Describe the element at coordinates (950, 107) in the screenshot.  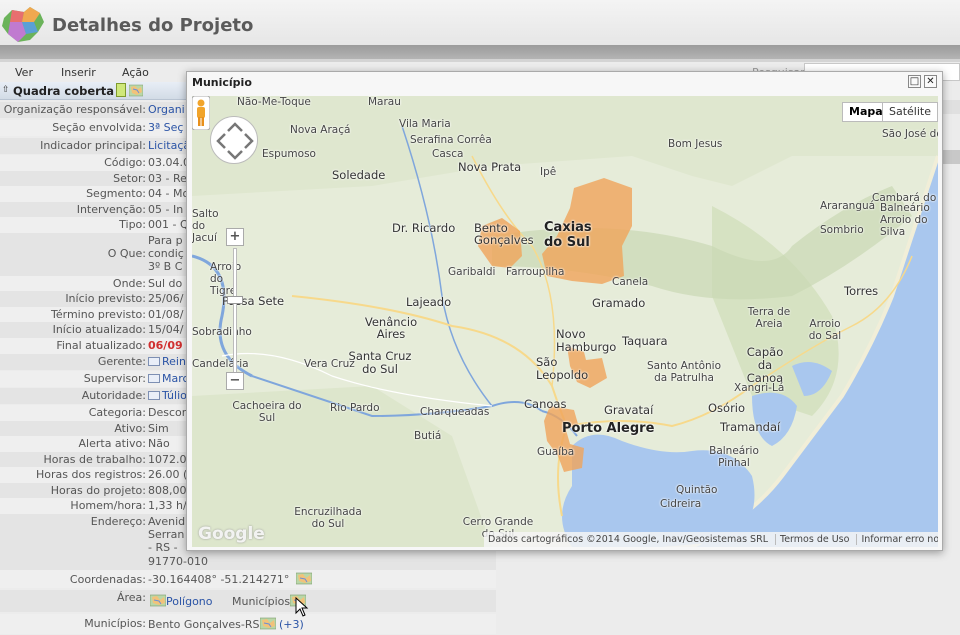
I see `background-strip` at that location.